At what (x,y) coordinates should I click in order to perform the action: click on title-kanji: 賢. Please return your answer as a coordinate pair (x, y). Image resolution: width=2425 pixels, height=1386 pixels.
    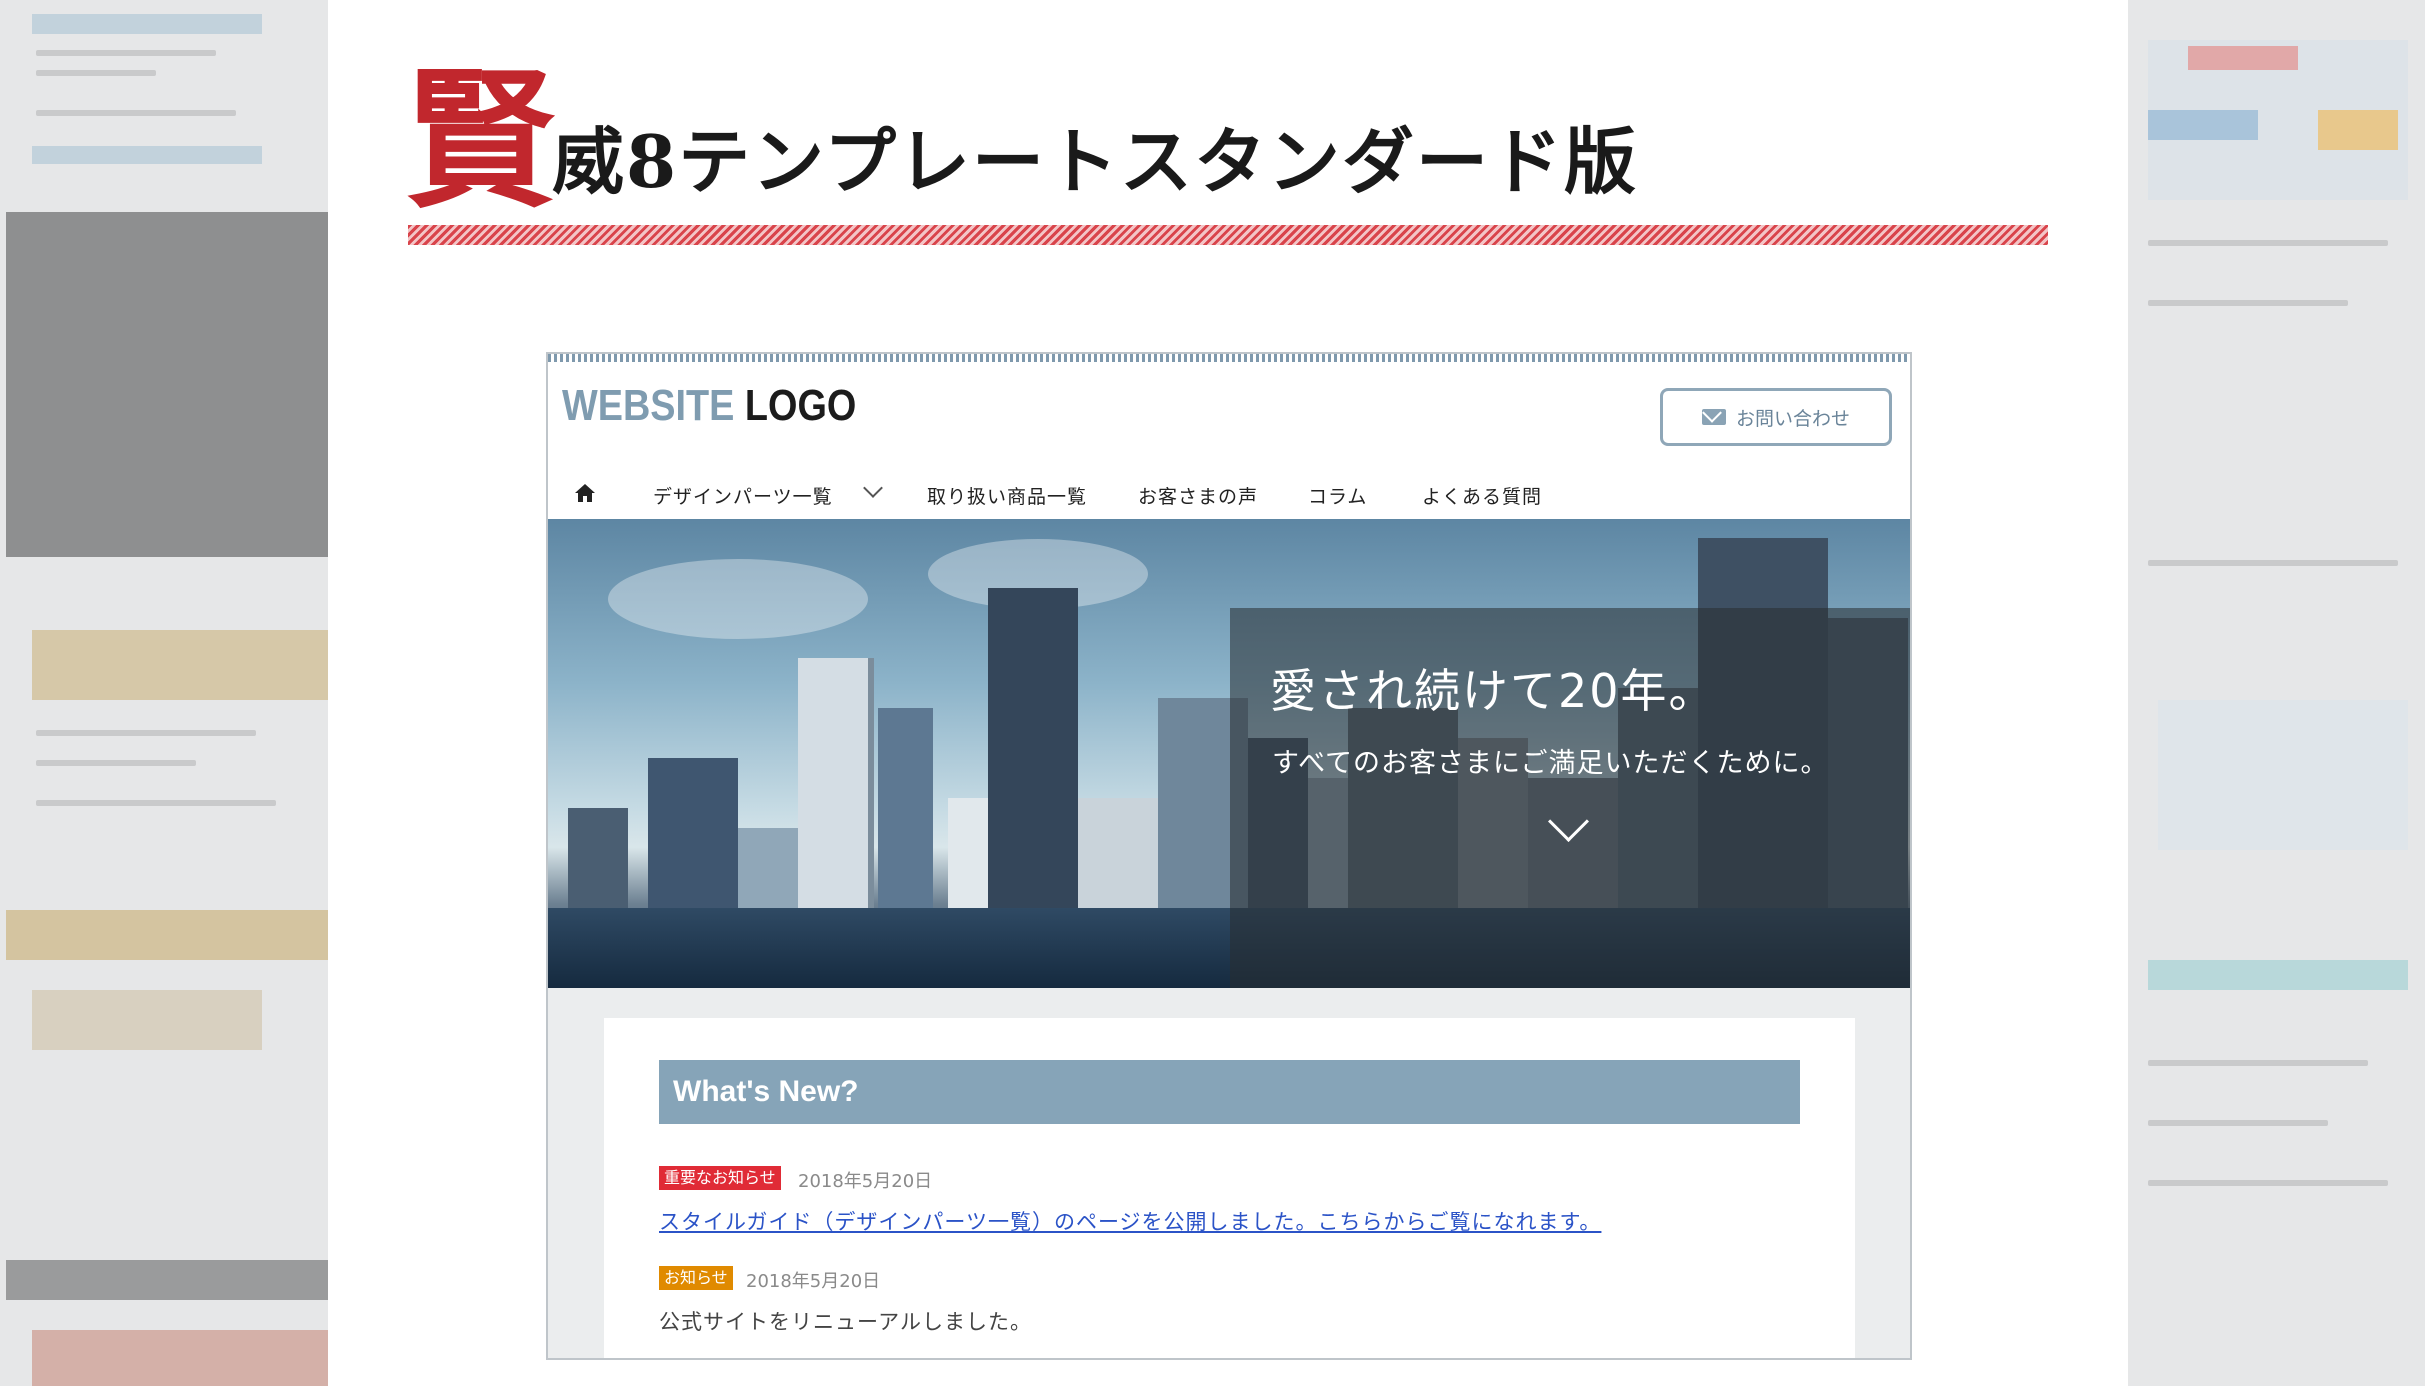
    Looking at the image, I should click on (480, 141).